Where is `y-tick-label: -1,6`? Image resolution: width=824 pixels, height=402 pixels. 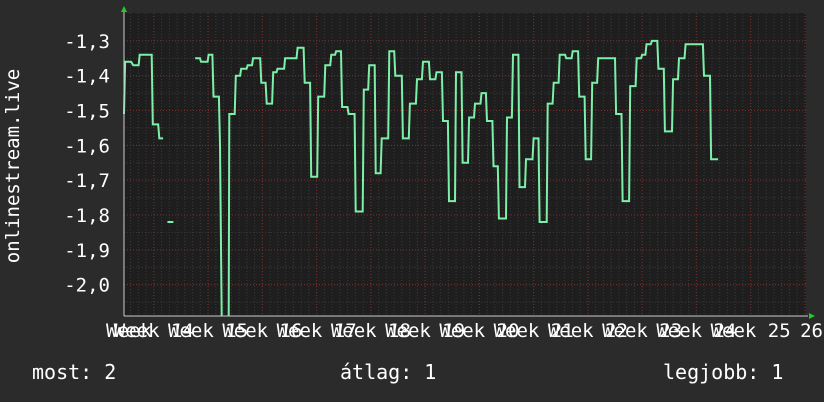 y-tick-label: -1,6 is located at coordinates (87, 146).